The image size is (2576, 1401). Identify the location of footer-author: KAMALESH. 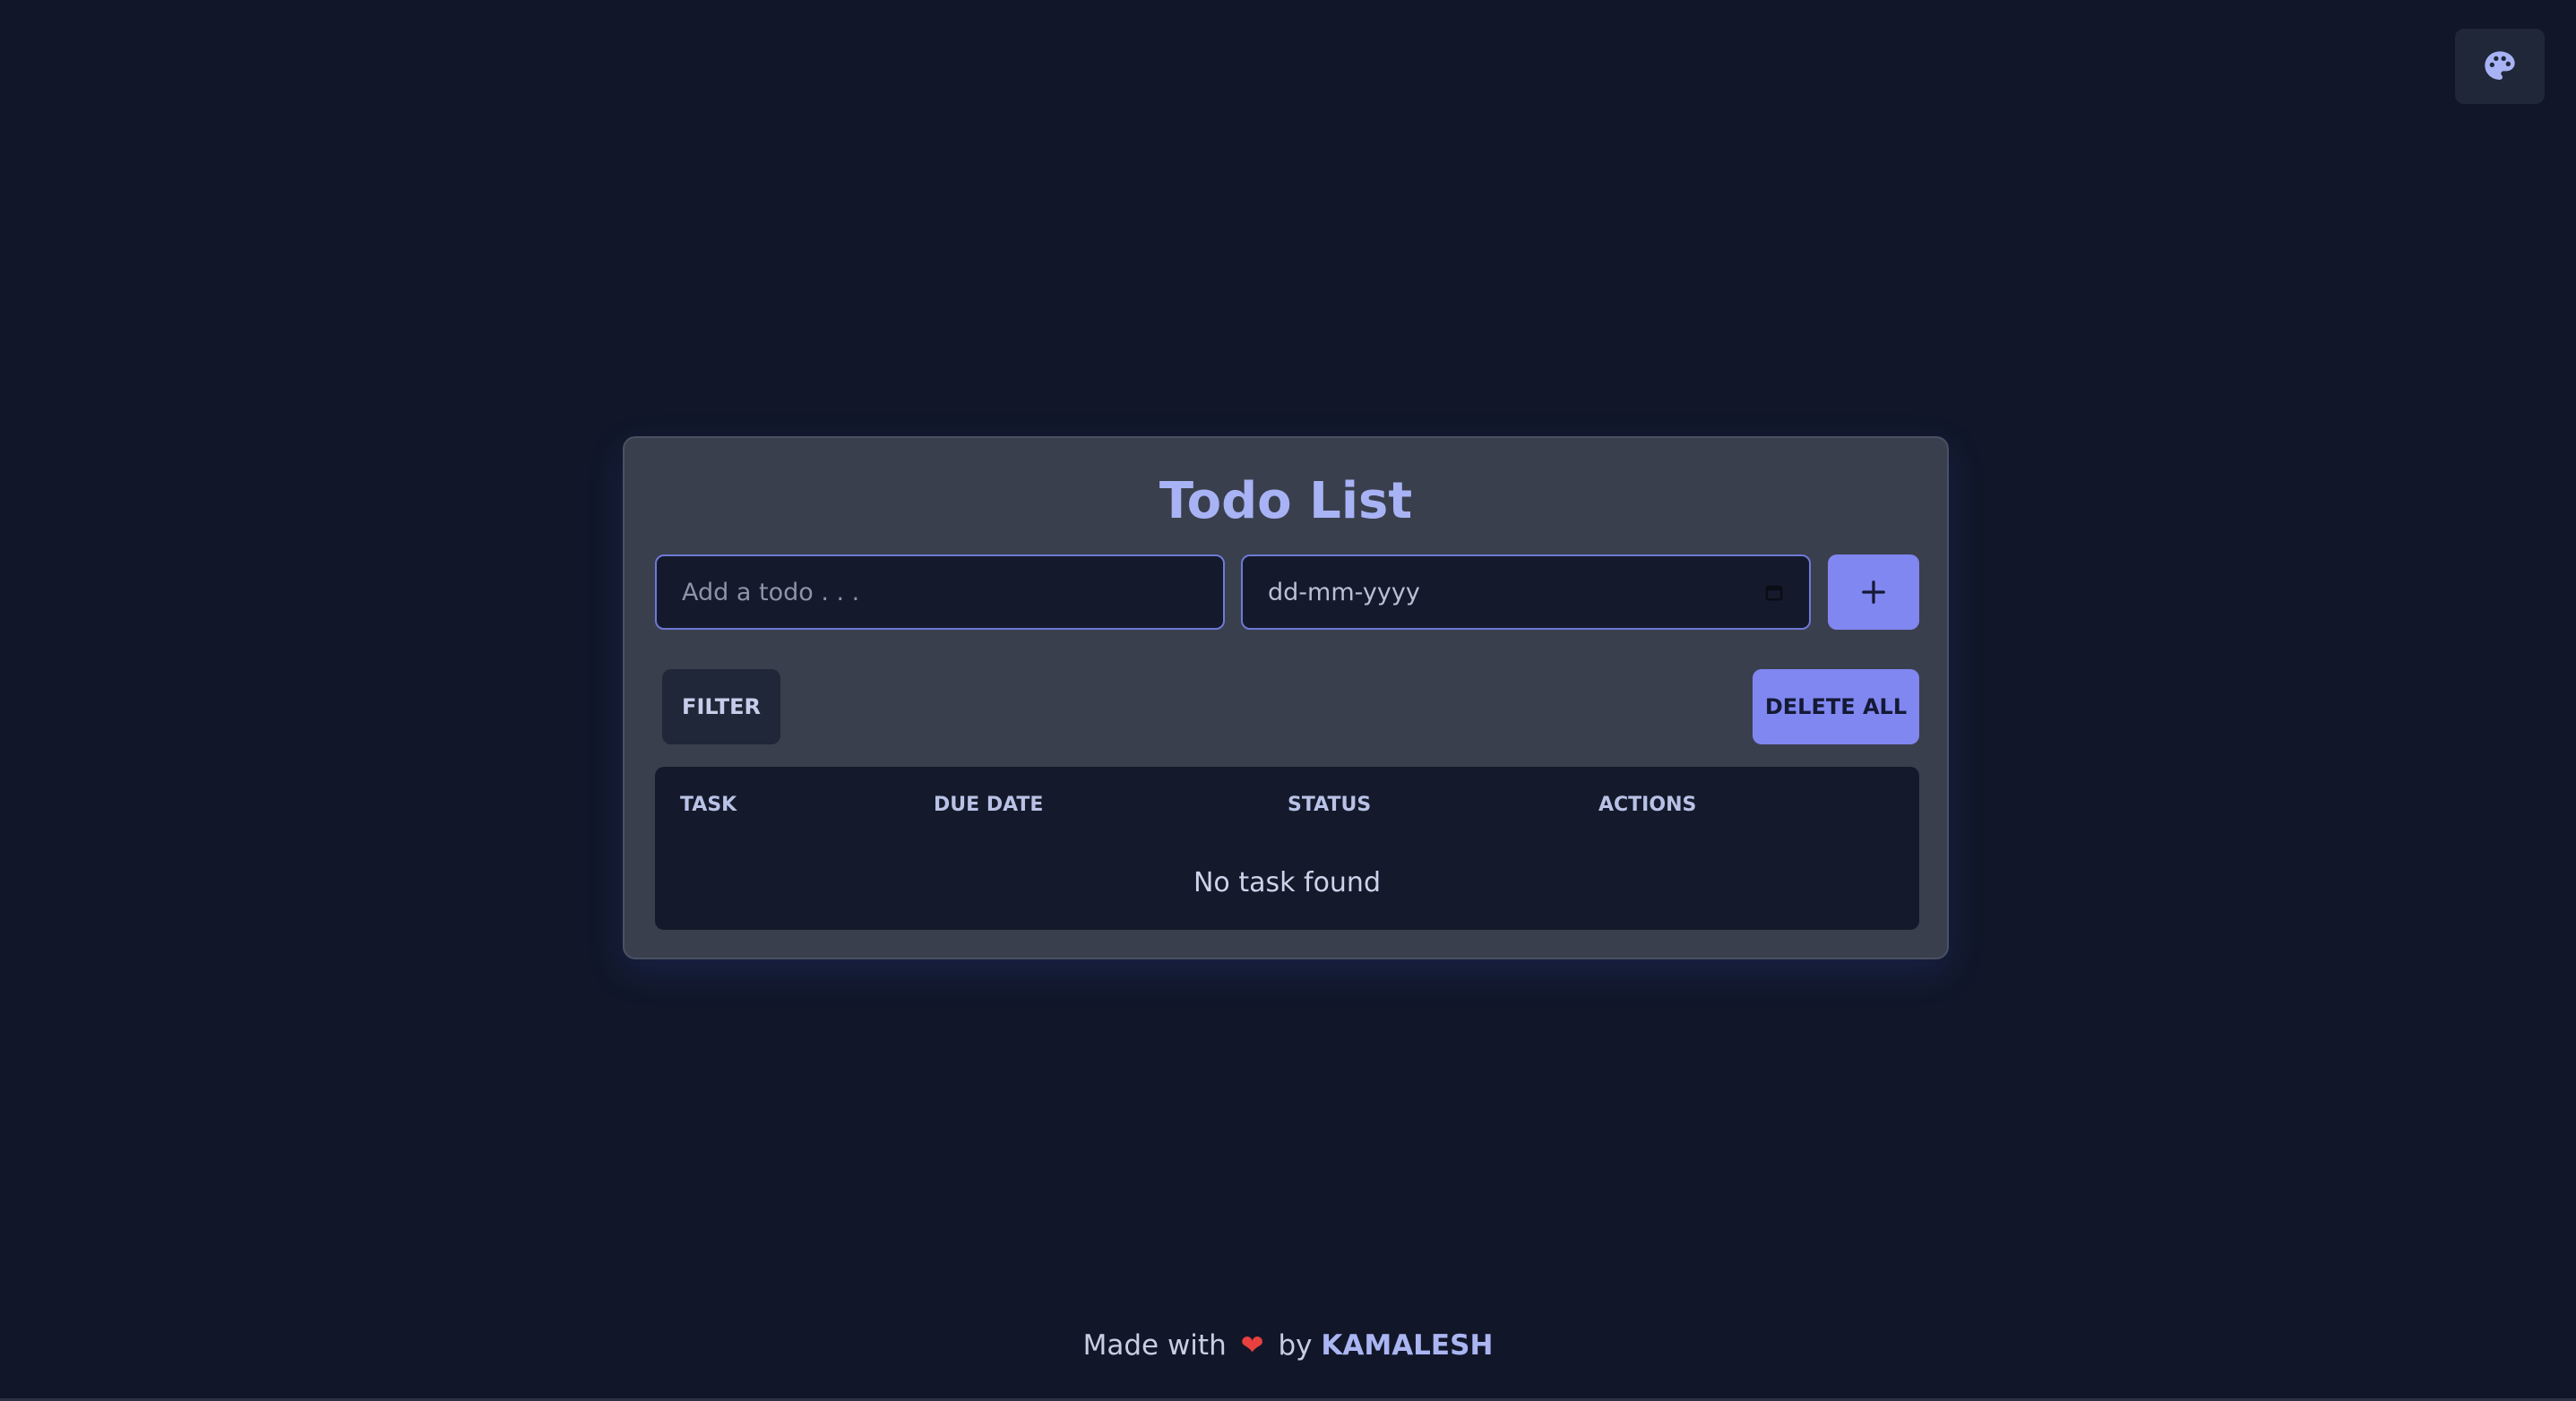
(1407, 1345).